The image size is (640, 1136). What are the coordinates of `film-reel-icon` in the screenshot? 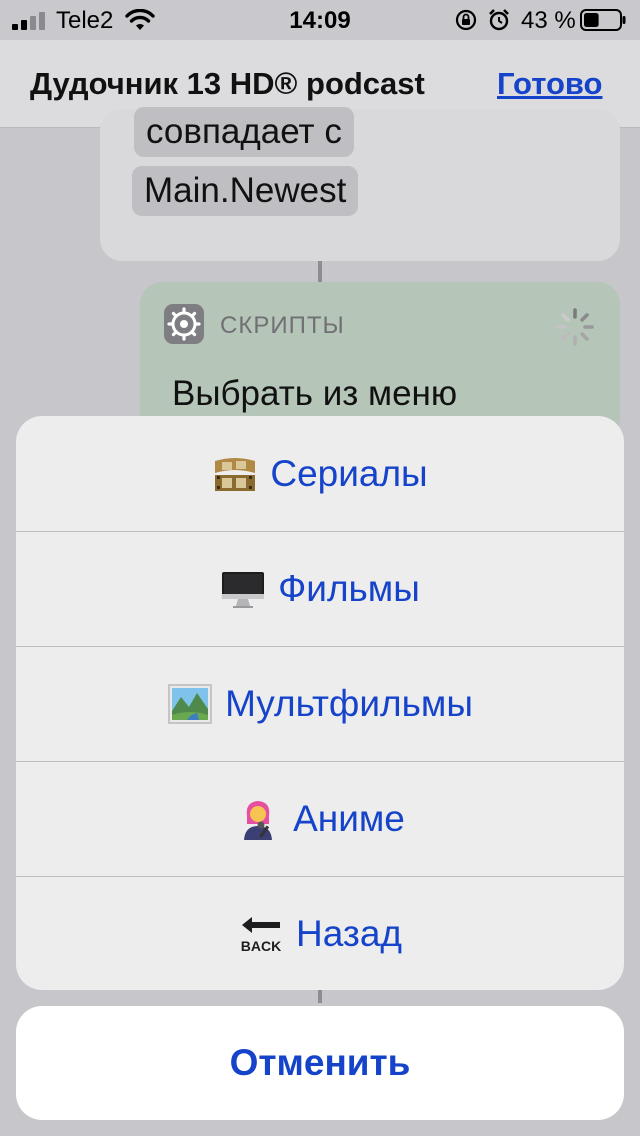 It's located at (235, 474).